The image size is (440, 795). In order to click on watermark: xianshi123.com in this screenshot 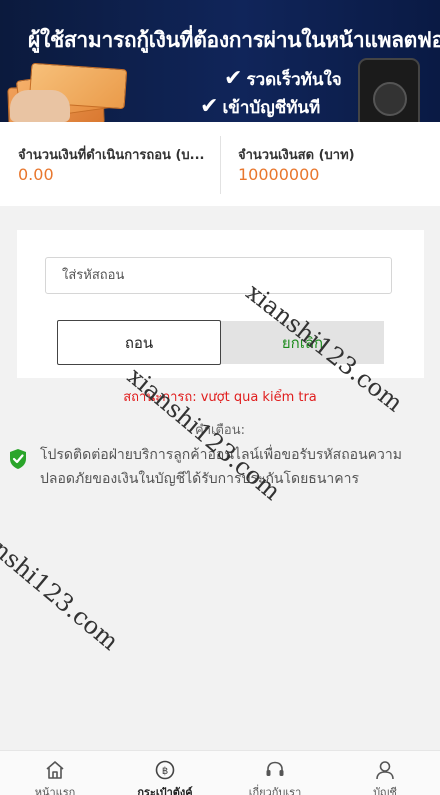, I will do `click(62, 584)`.